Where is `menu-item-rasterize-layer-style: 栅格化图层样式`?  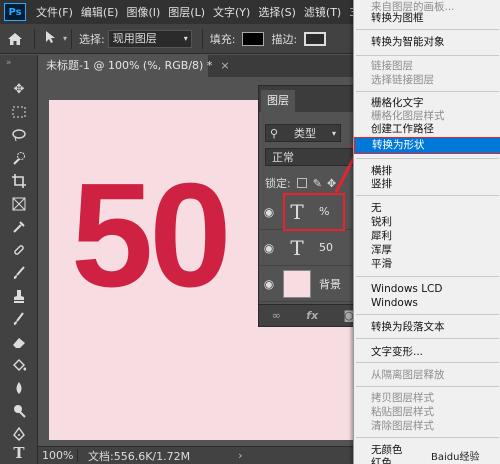
menu-item-rasterize-layer-style: 栅格化图层样式 is located at coordinates (427, 116).